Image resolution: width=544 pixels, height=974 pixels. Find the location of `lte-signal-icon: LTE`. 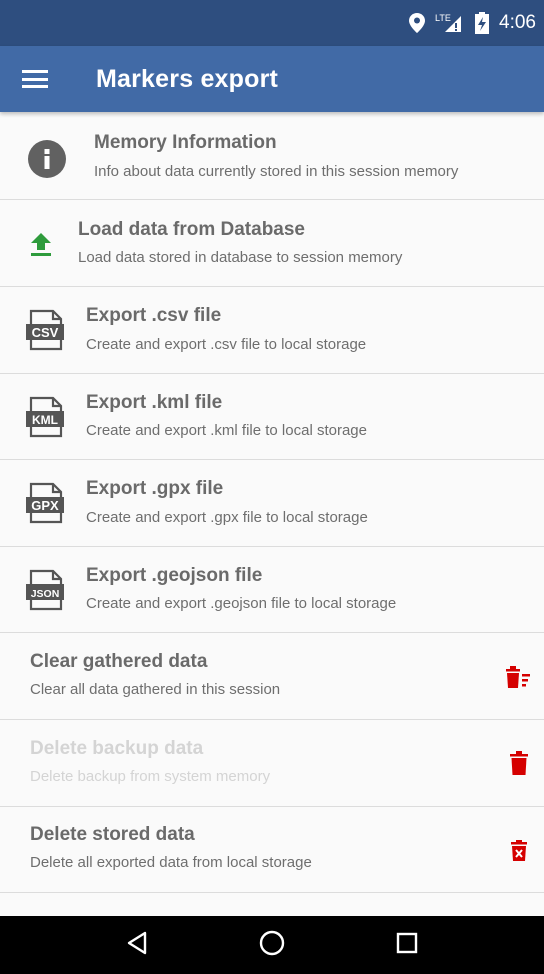

lte-signal-icon: LTE is located at coordinates (450, 23).